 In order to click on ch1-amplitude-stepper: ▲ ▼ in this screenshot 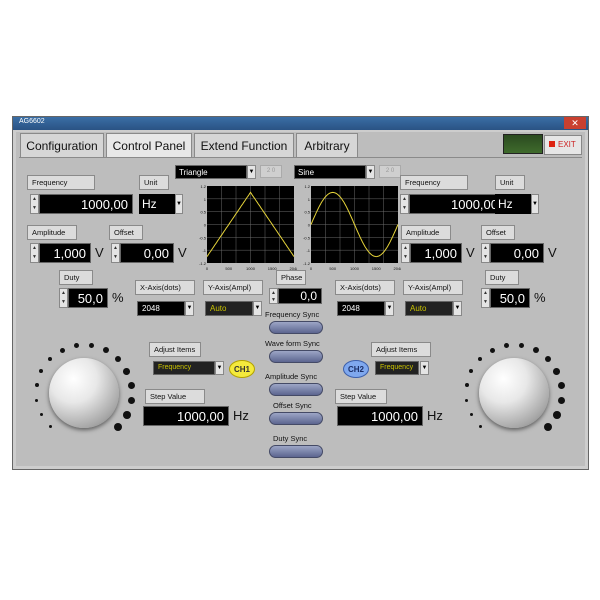, I will do `click(34, 253)`.